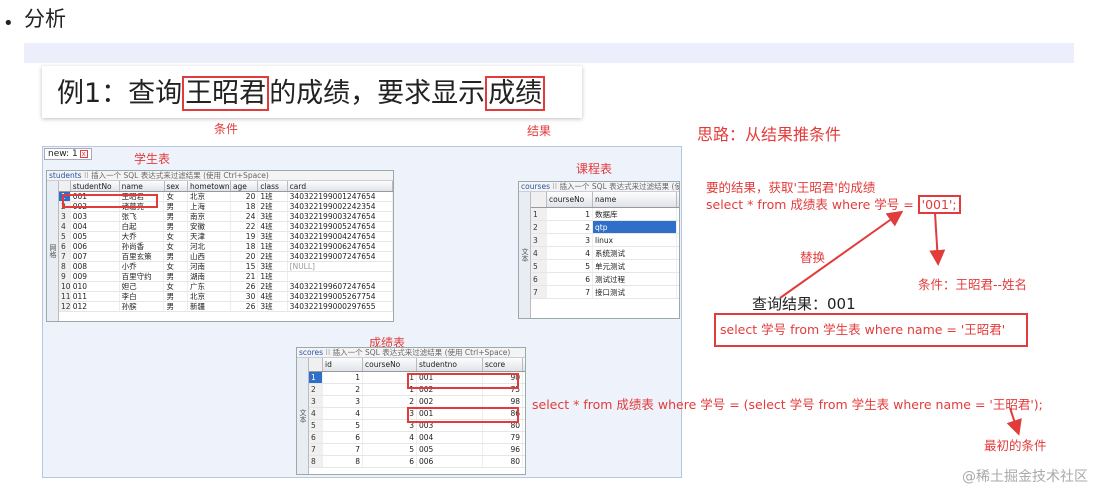  Describe the element at coordinates (1025, 477) in the screenshot. I see `watermark: @稀土掘金技术社区` at that location.